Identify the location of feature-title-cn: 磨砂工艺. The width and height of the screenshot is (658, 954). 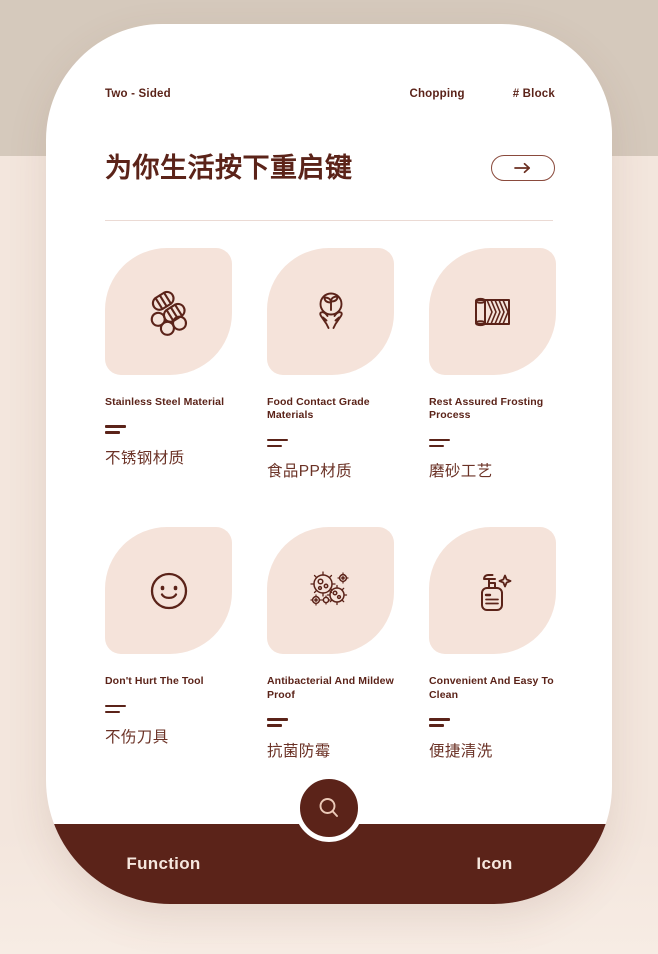
(461, 472).